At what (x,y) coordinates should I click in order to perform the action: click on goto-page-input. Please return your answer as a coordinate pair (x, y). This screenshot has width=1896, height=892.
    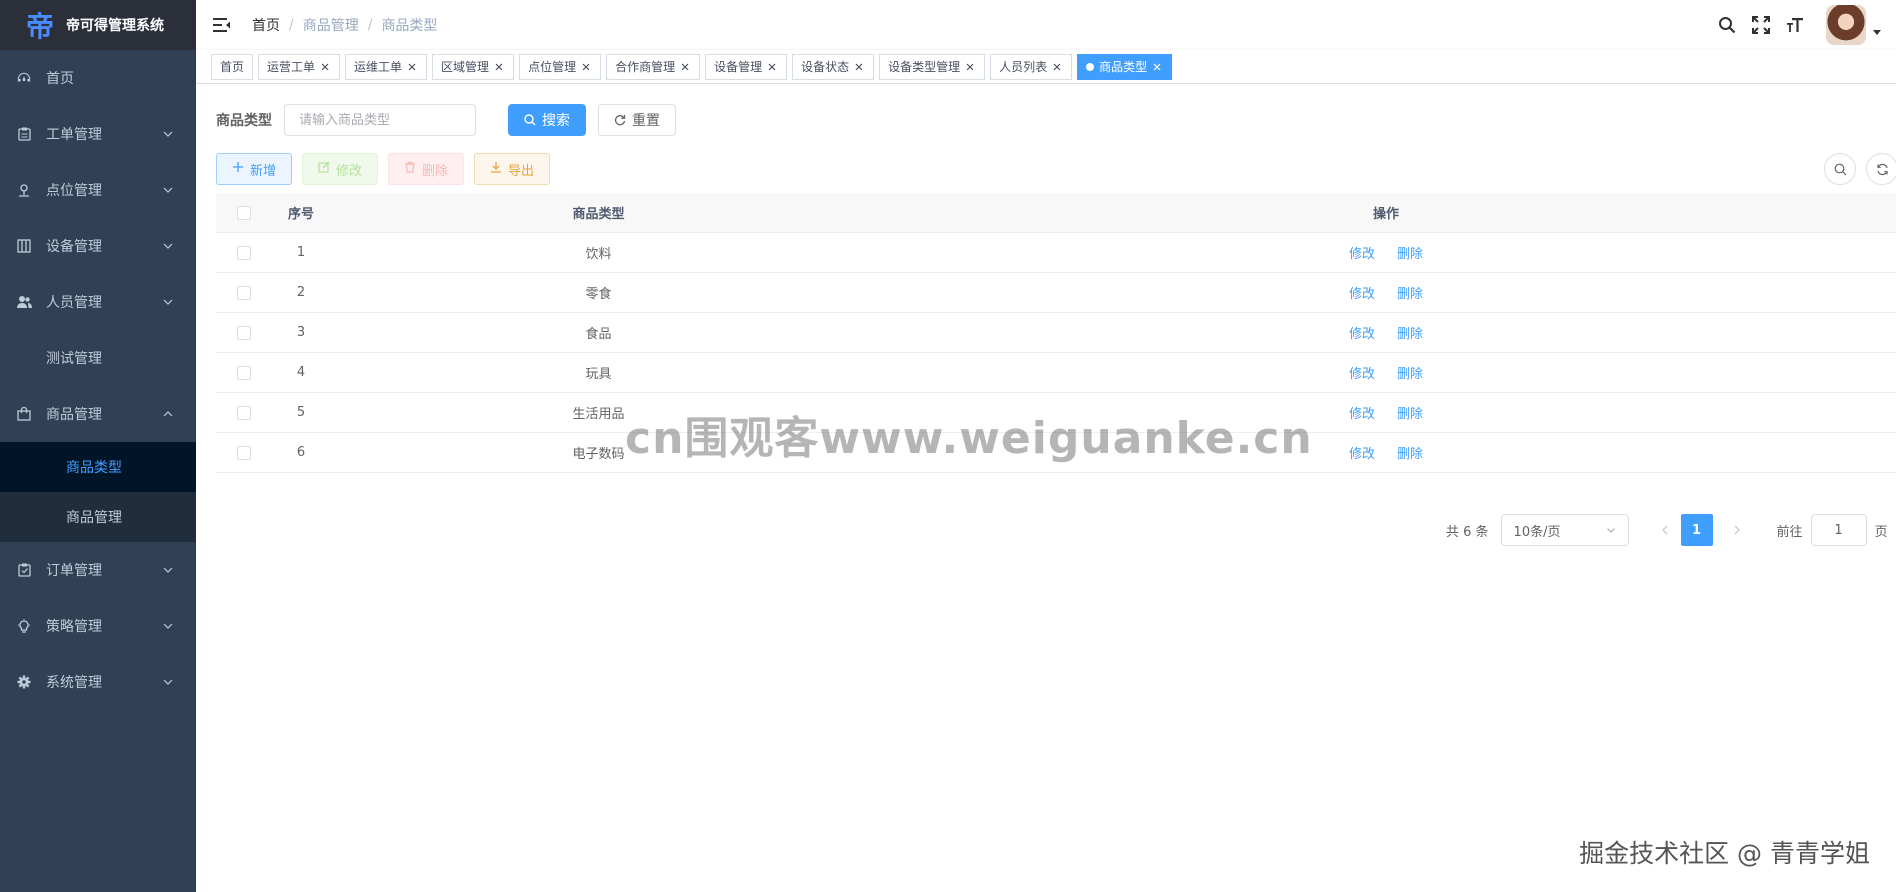
    Looking at the image, I should click on (1838, 530).